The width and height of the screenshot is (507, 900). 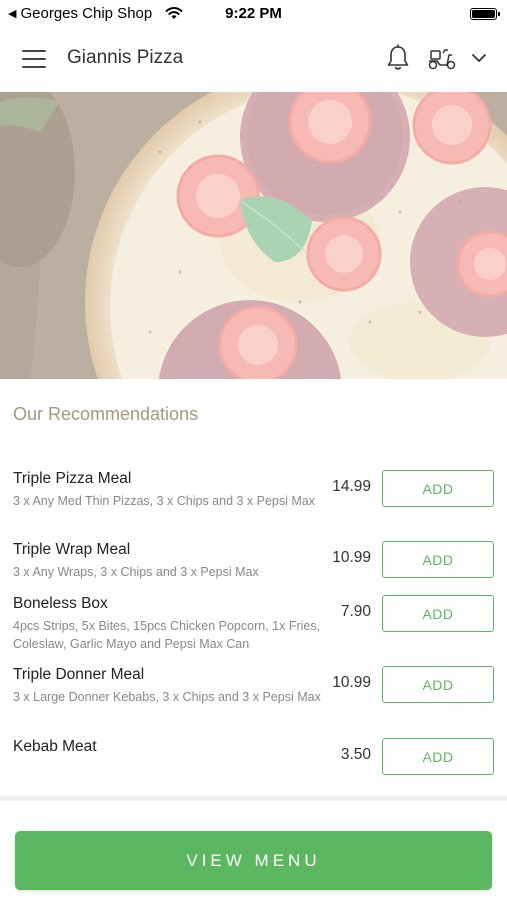 I want to click on chevron-down-icon, so click(x=479, y=58).